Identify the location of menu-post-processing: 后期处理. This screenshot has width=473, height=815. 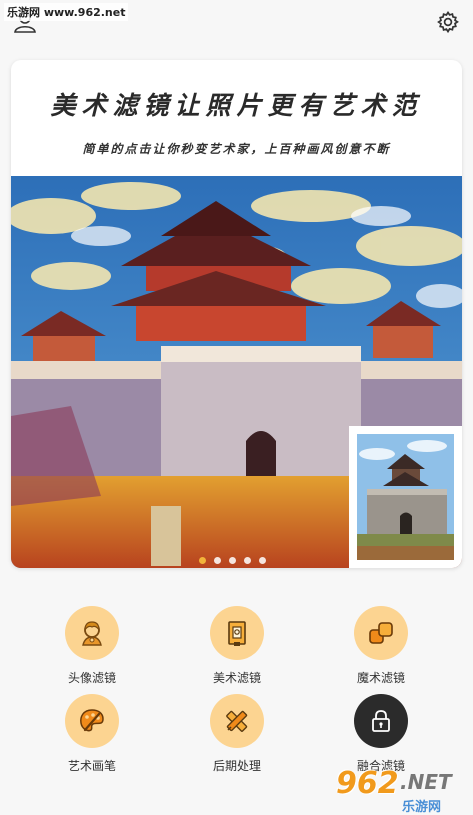
(237, 737).